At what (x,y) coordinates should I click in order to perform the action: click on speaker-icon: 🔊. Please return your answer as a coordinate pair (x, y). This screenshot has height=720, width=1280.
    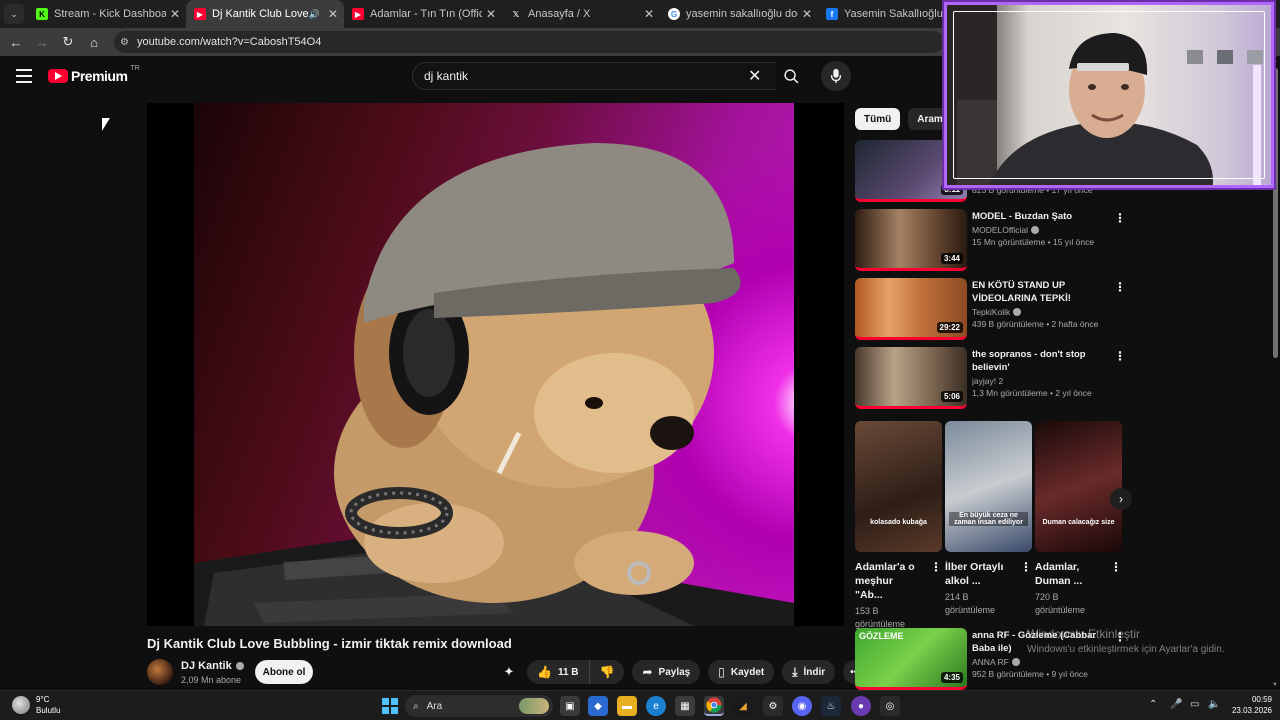
    Looking at the image, I should click on (314, 14).